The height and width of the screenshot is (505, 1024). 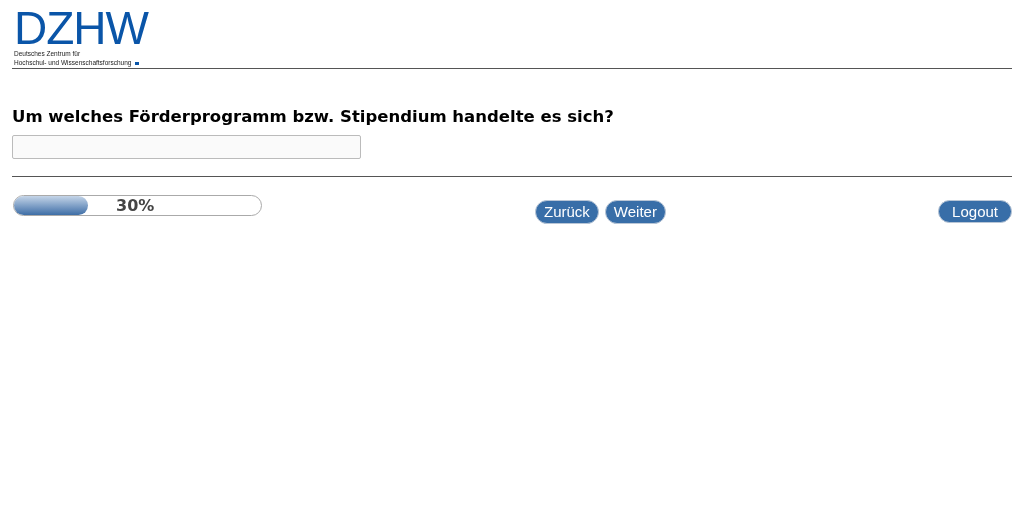 I want to click on answer-field, so click(x=186, y=147).